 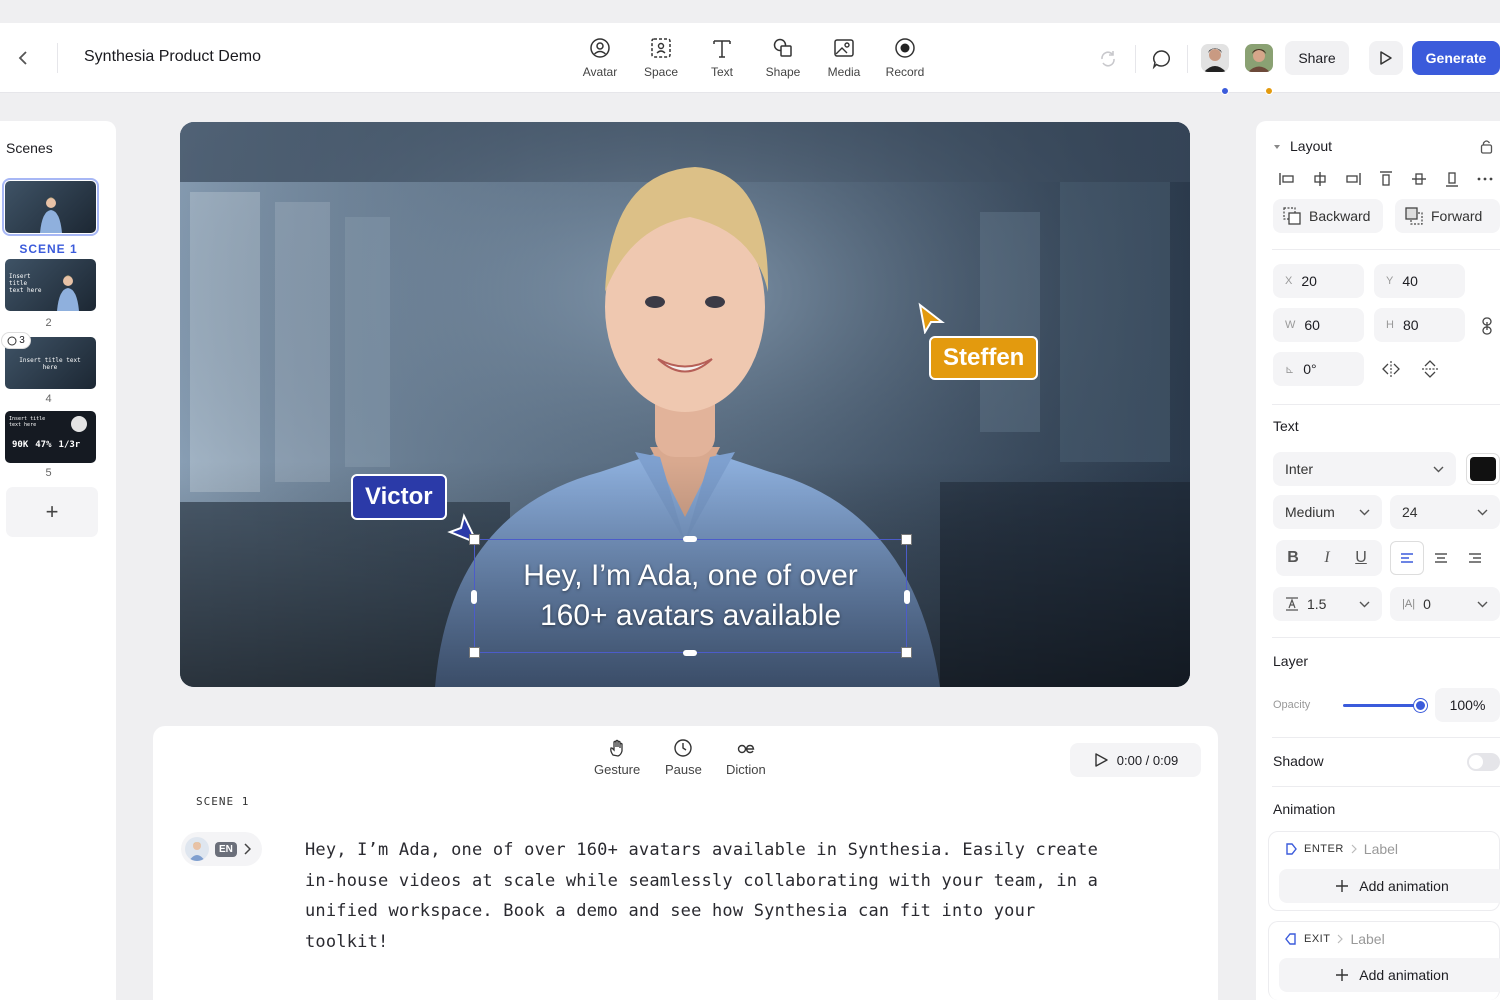 I want to click on sync-button, so click(x=1108, y=59).